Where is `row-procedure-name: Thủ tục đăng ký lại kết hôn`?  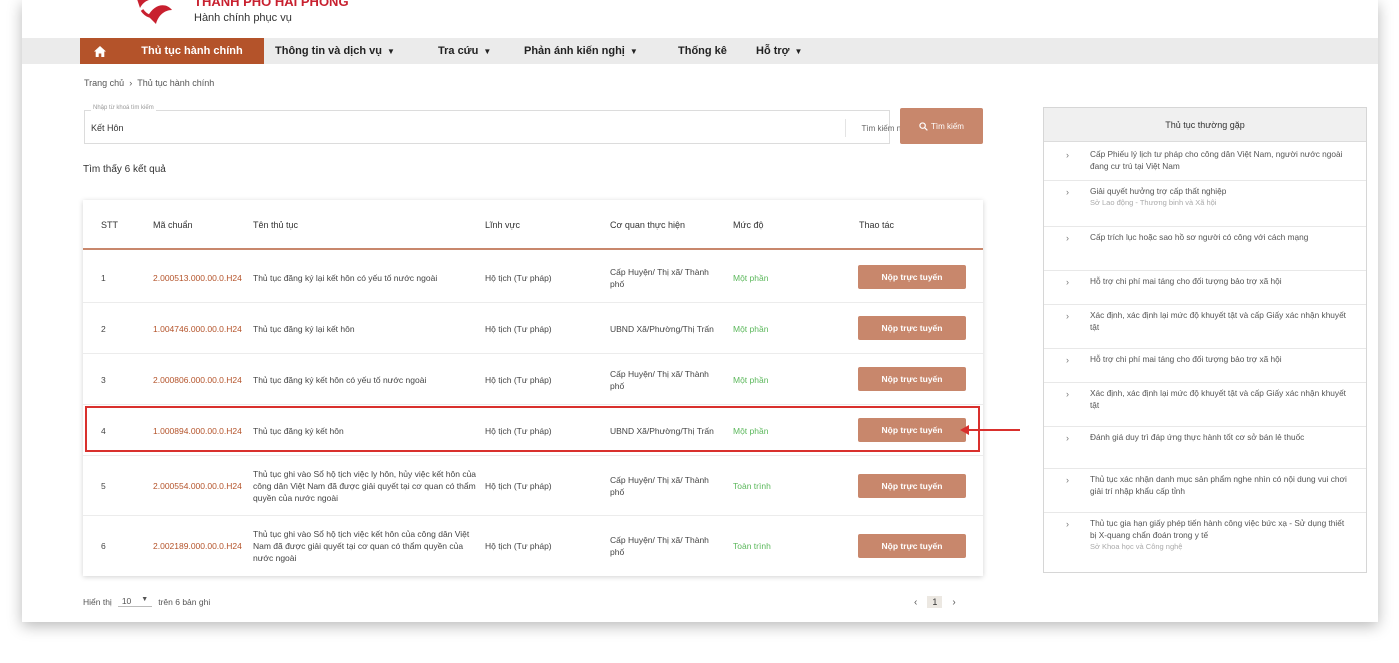
row-procedure-name: Thủ tục đăng ký lại kết hôn is located at coordinates (364, 328).